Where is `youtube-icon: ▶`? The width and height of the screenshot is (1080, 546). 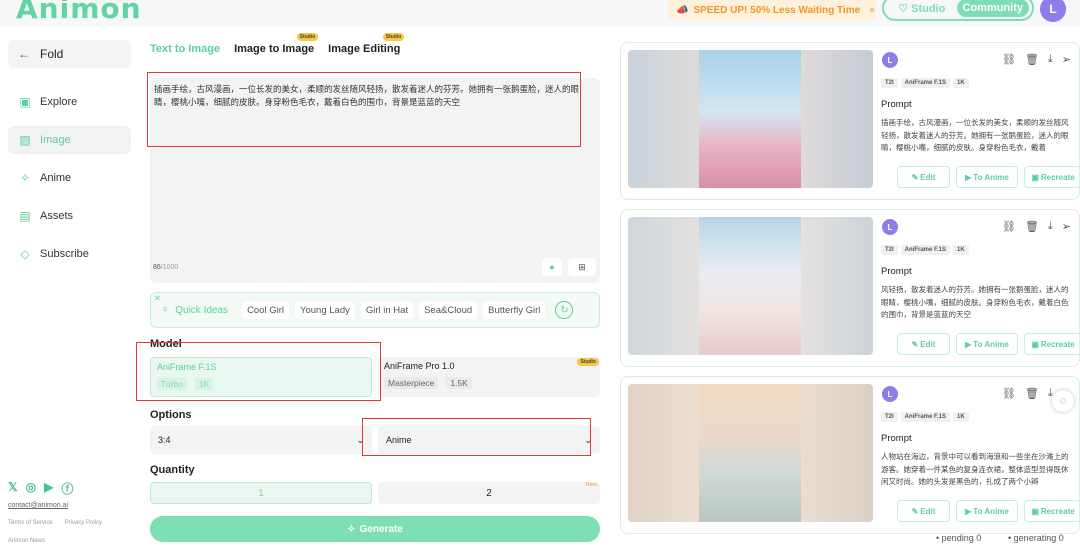
youtube-icon: ▶ is located at coordinates (48, 488).